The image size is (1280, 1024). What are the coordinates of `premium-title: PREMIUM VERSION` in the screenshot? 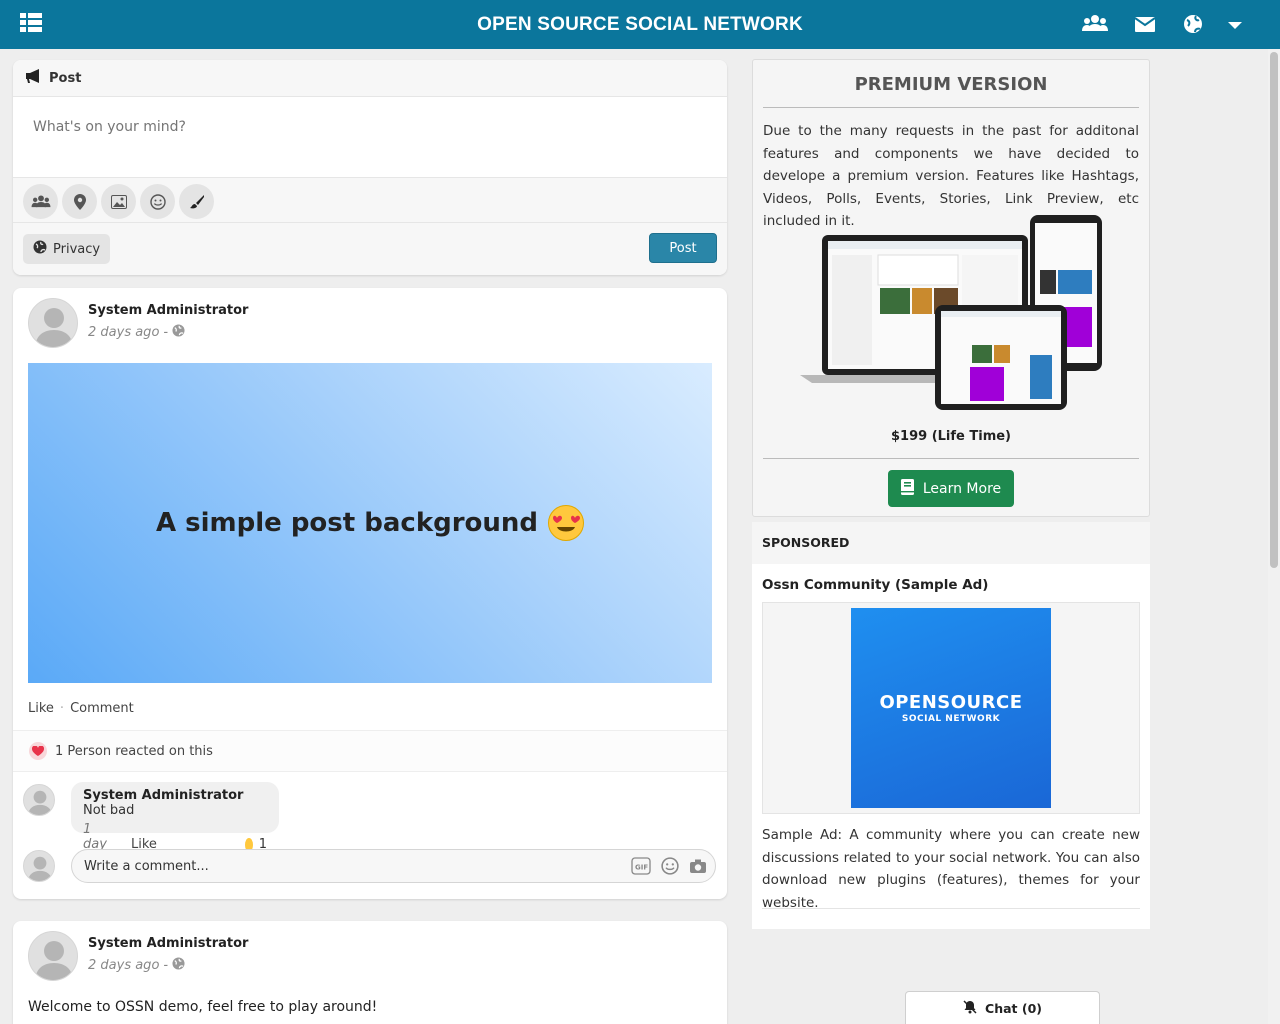 It's located at (951, 91).